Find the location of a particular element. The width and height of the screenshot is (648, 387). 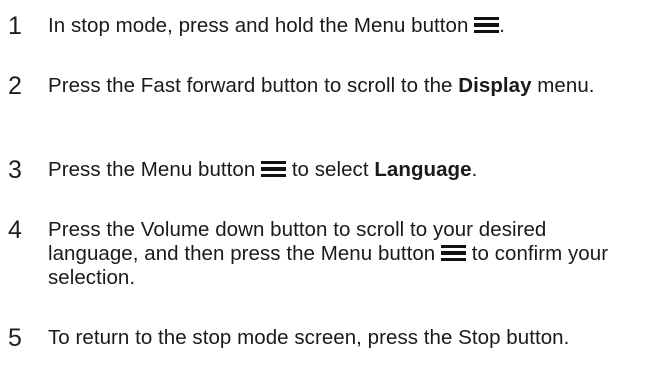

menu-name-display: Display is located at coordinates (495, 85).